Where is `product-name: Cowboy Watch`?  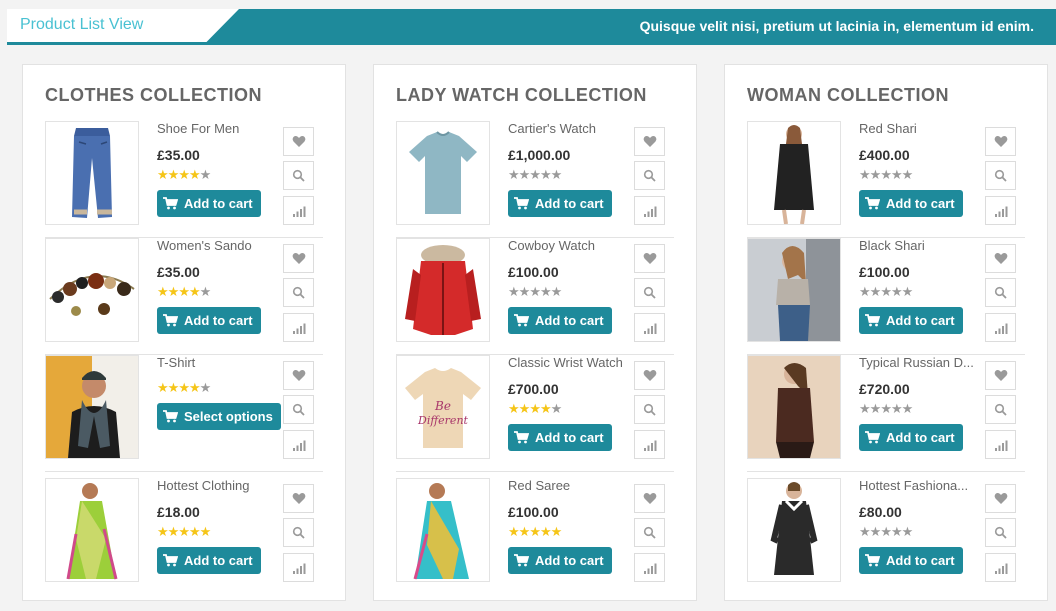 product-name: Cowboy Watch is located at coordinates (567, 245).